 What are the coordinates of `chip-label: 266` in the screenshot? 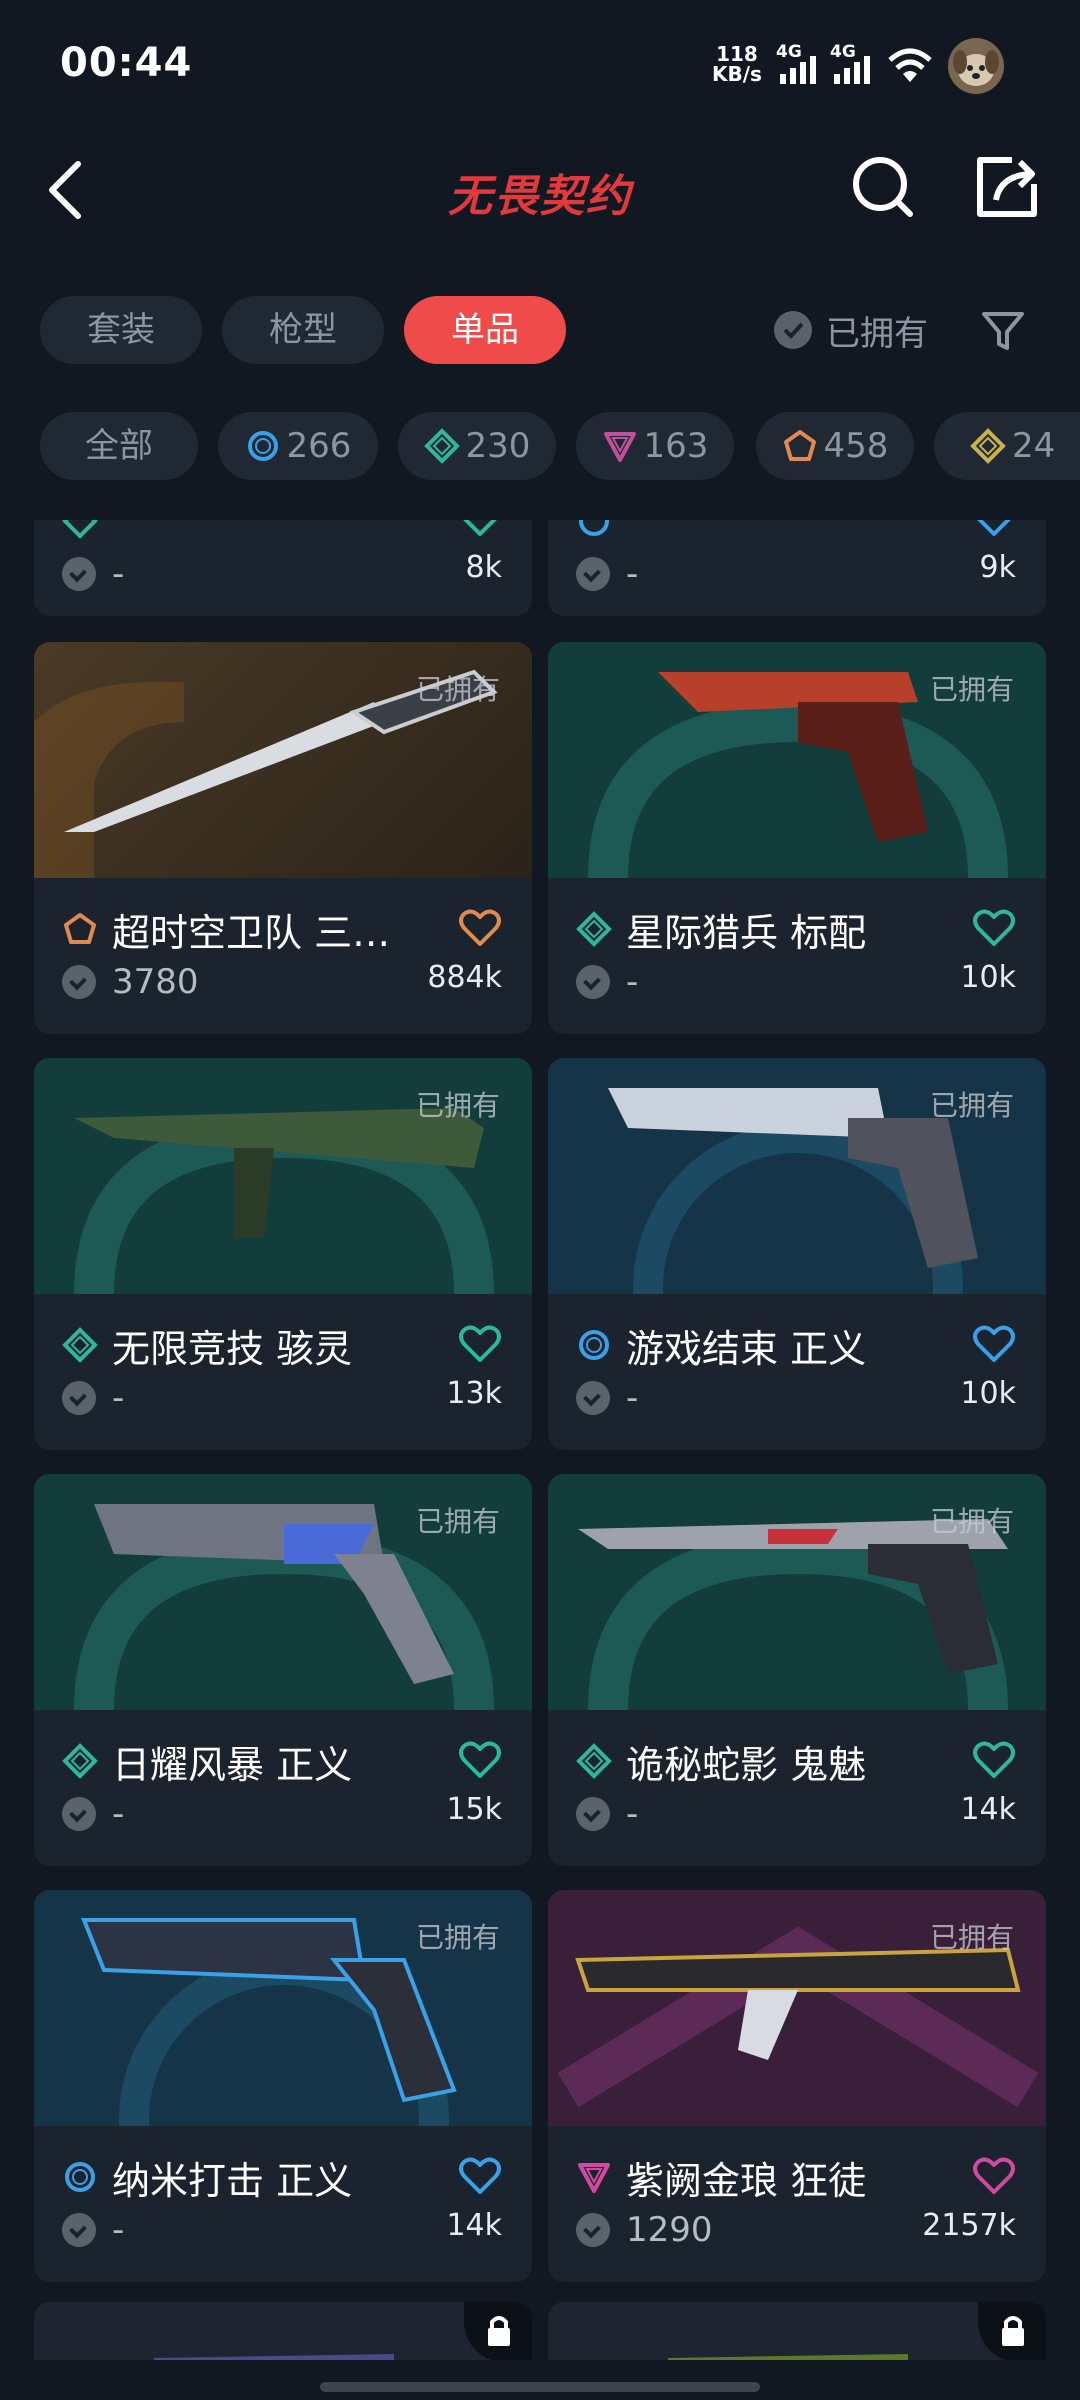 It's located at (319, 446).